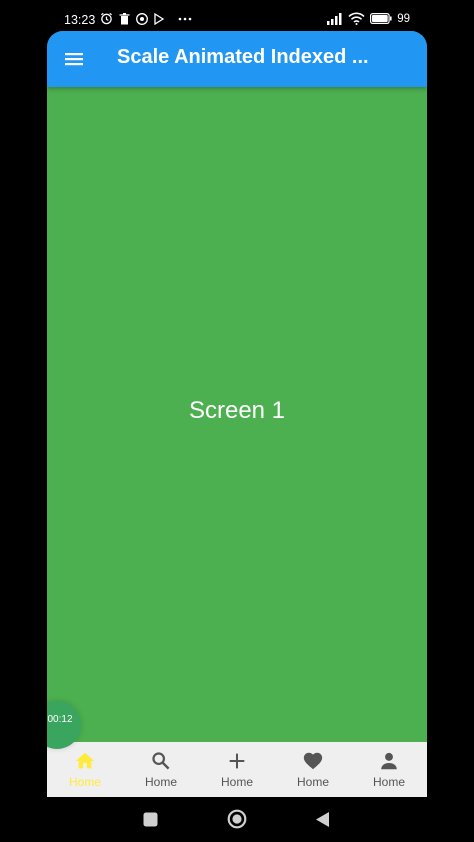 The image size is (474, 842). I want to click on circle-home-icon, so click(237, 819).